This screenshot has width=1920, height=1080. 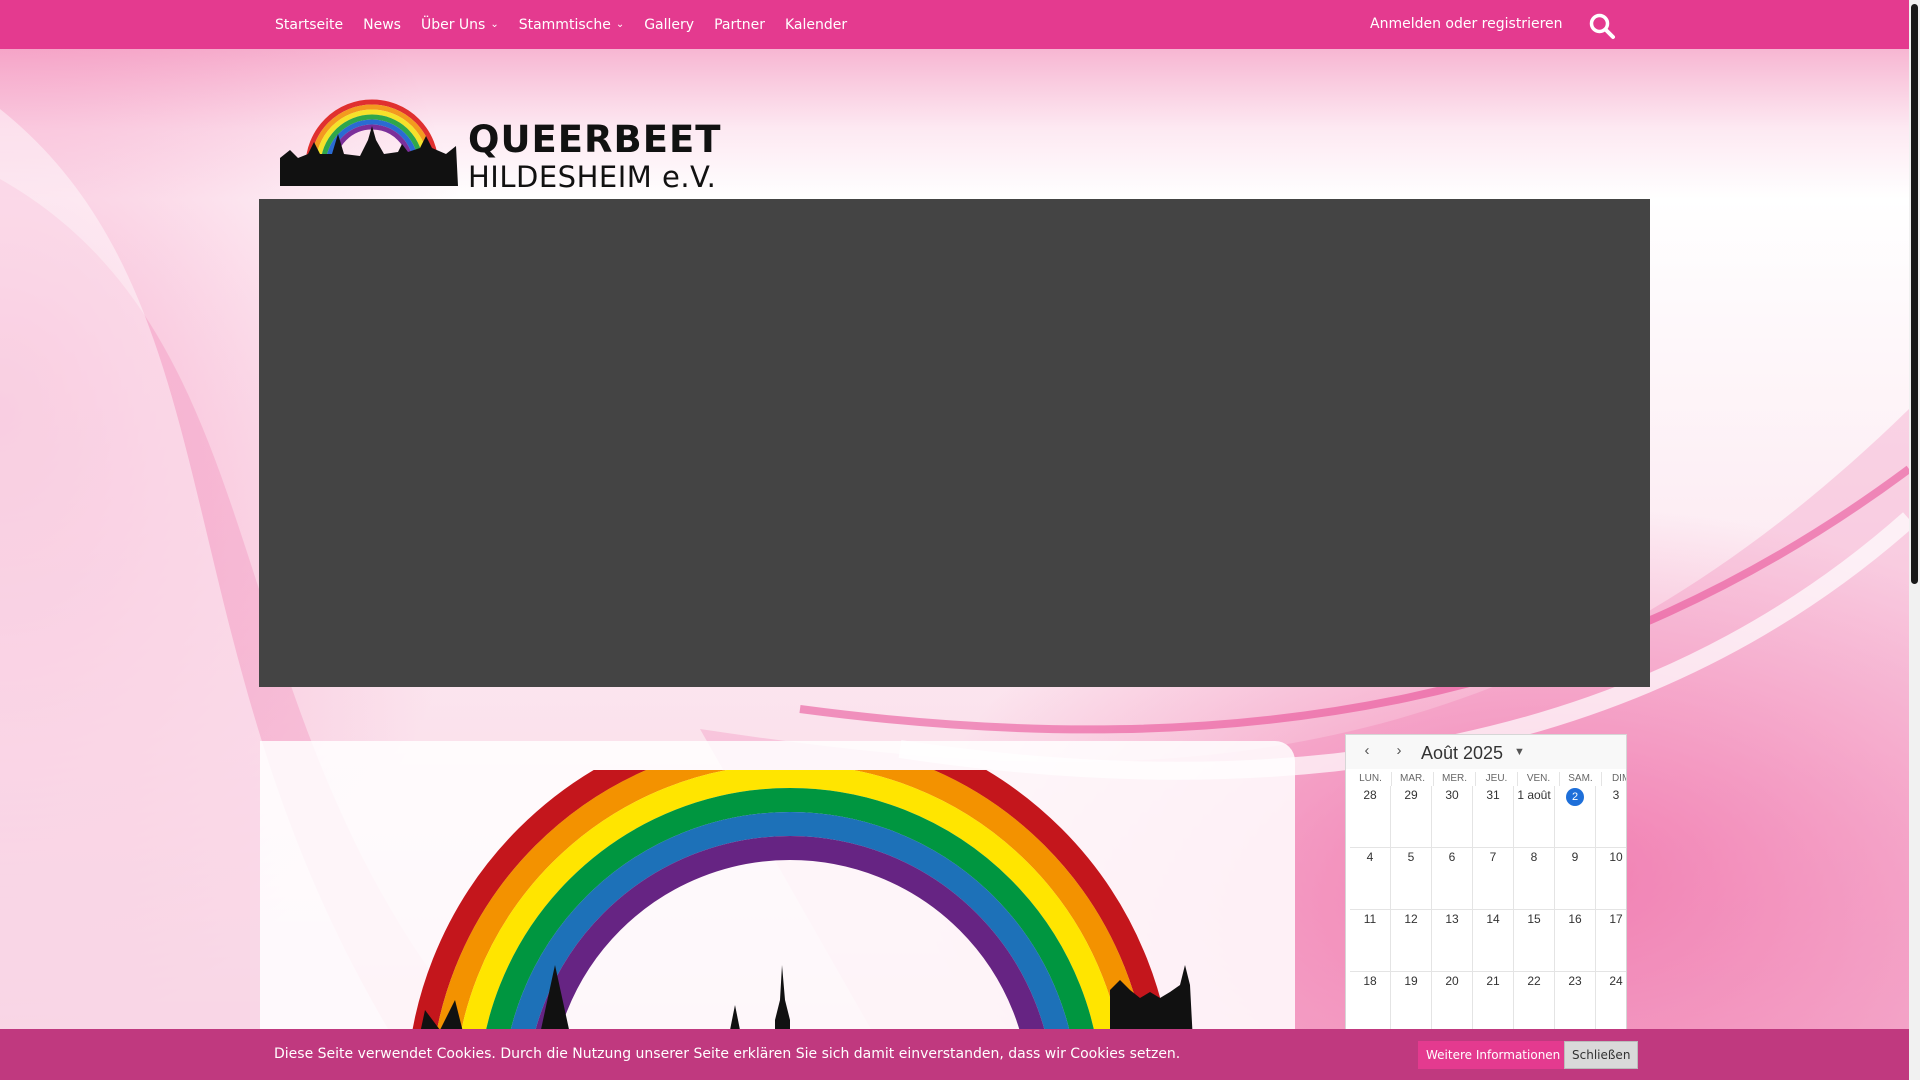 I want to click on calendar-day: 30, so click(x=1452, y=817).